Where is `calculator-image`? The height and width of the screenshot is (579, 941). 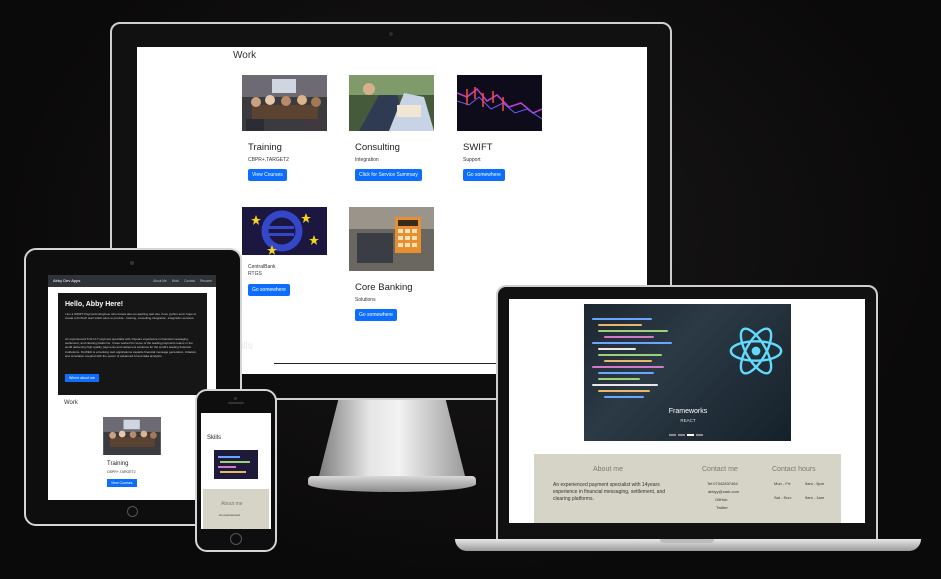 calculator-image is located at coordinates (391, 239).